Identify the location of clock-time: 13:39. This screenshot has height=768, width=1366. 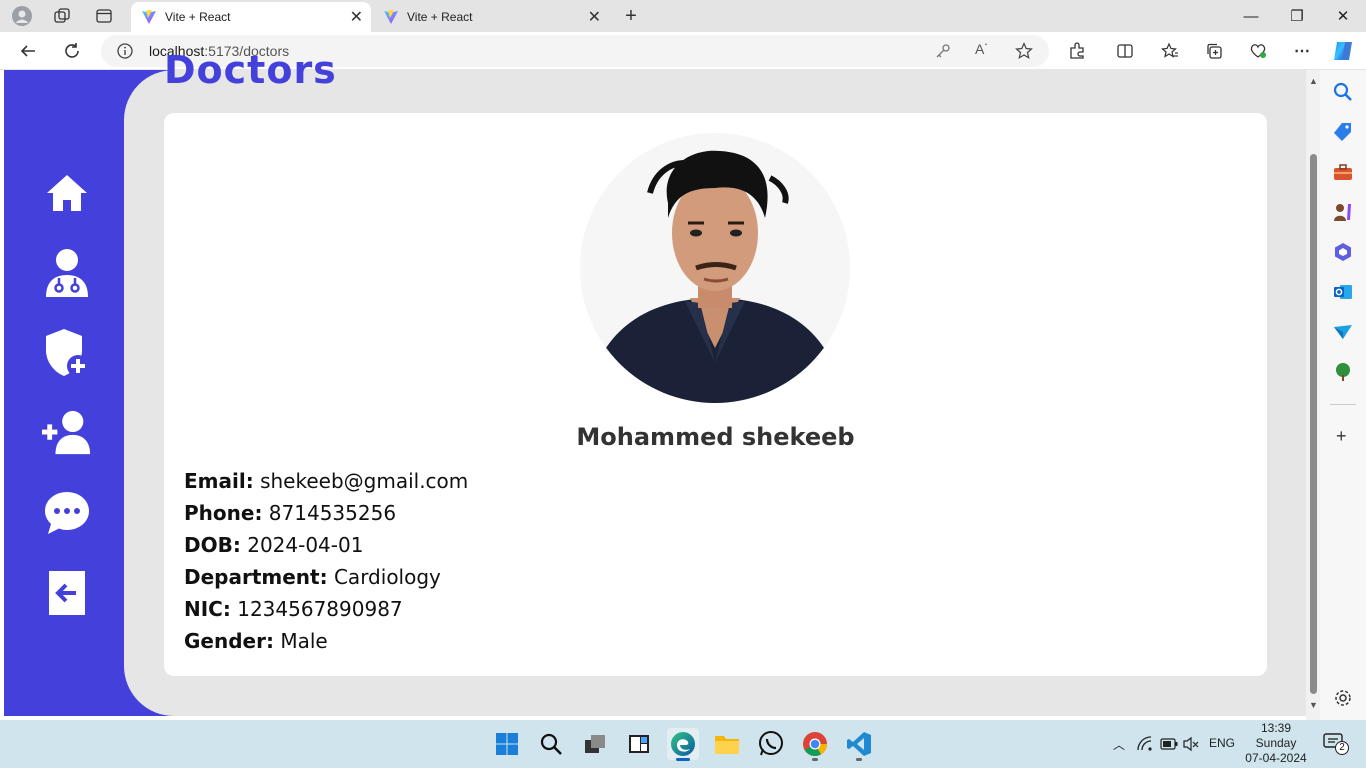
(1276, 728).